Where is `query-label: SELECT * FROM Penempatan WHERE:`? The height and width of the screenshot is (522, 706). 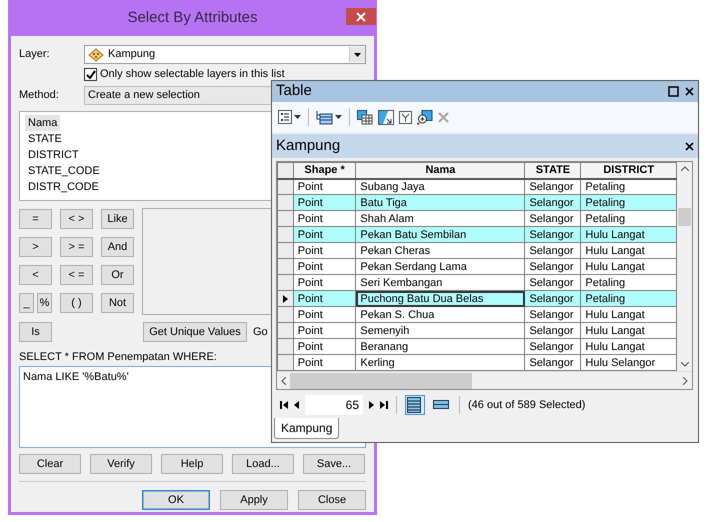 query-label: SELECT * FROM Penempatan WHERE: is located at coordinates (118, 357).